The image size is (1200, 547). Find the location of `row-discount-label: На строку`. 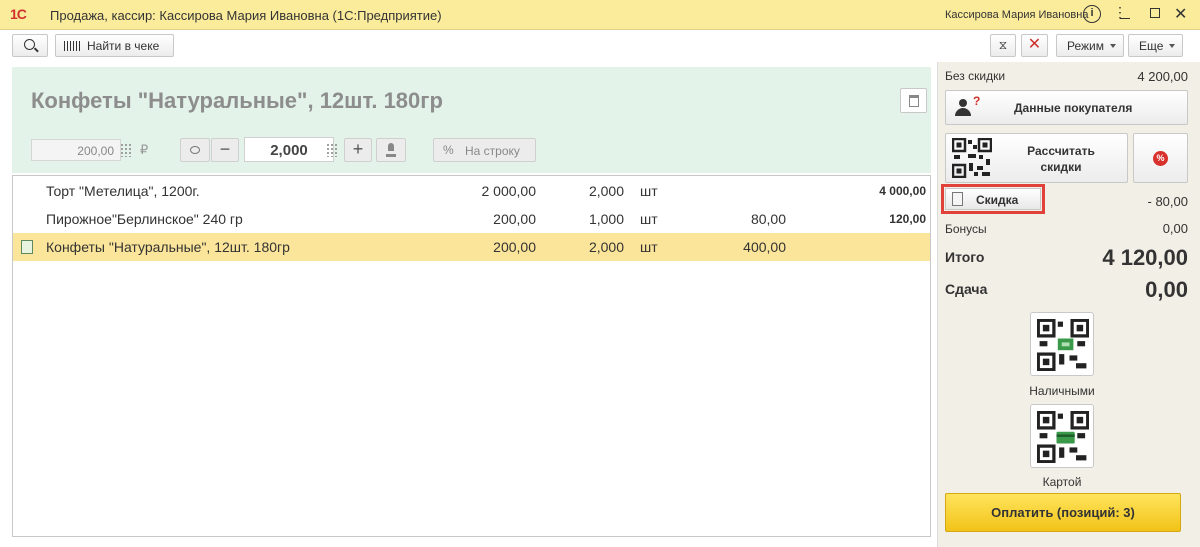

row-discount-label: На строку is located at coordinates (492, 151).